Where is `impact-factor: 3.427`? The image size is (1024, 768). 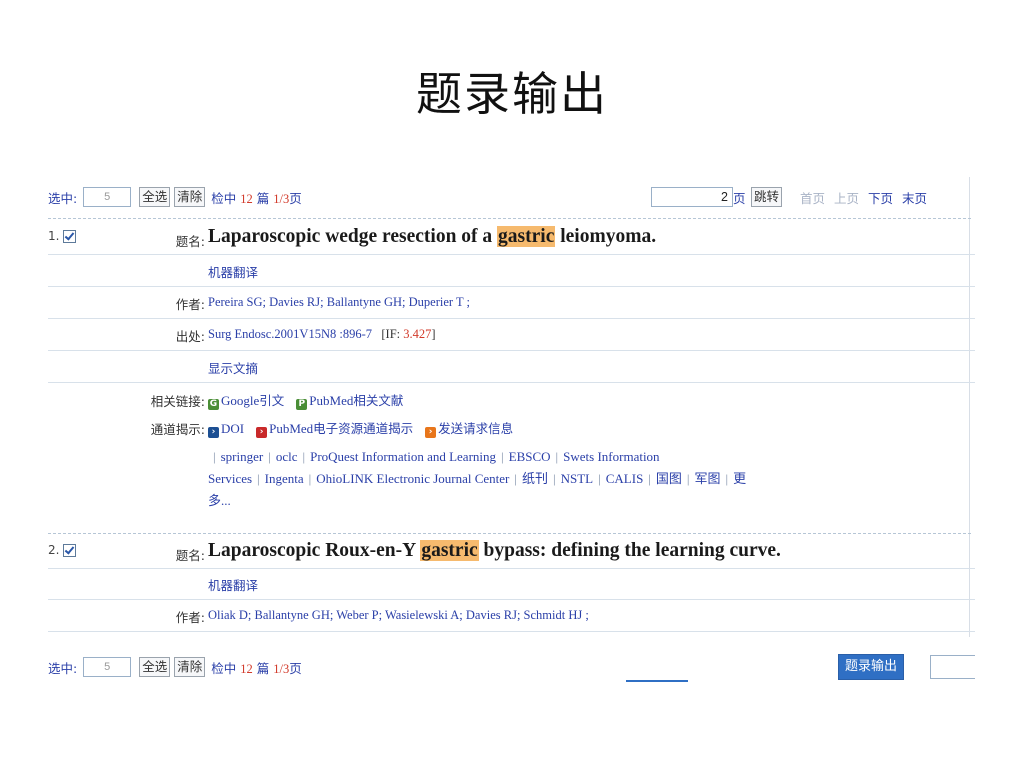
impact-factor: 3.427 is located at coordinates (417, 334).